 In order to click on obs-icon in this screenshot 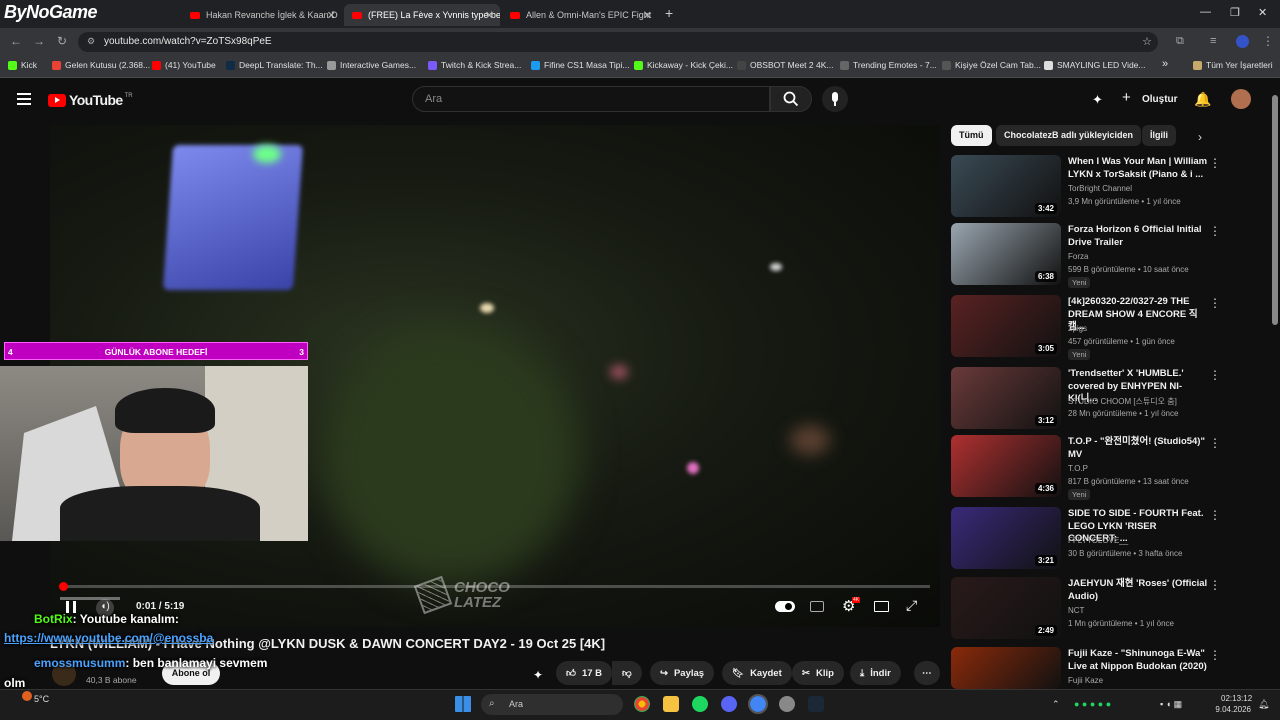, I will do `click(787, 704)`.